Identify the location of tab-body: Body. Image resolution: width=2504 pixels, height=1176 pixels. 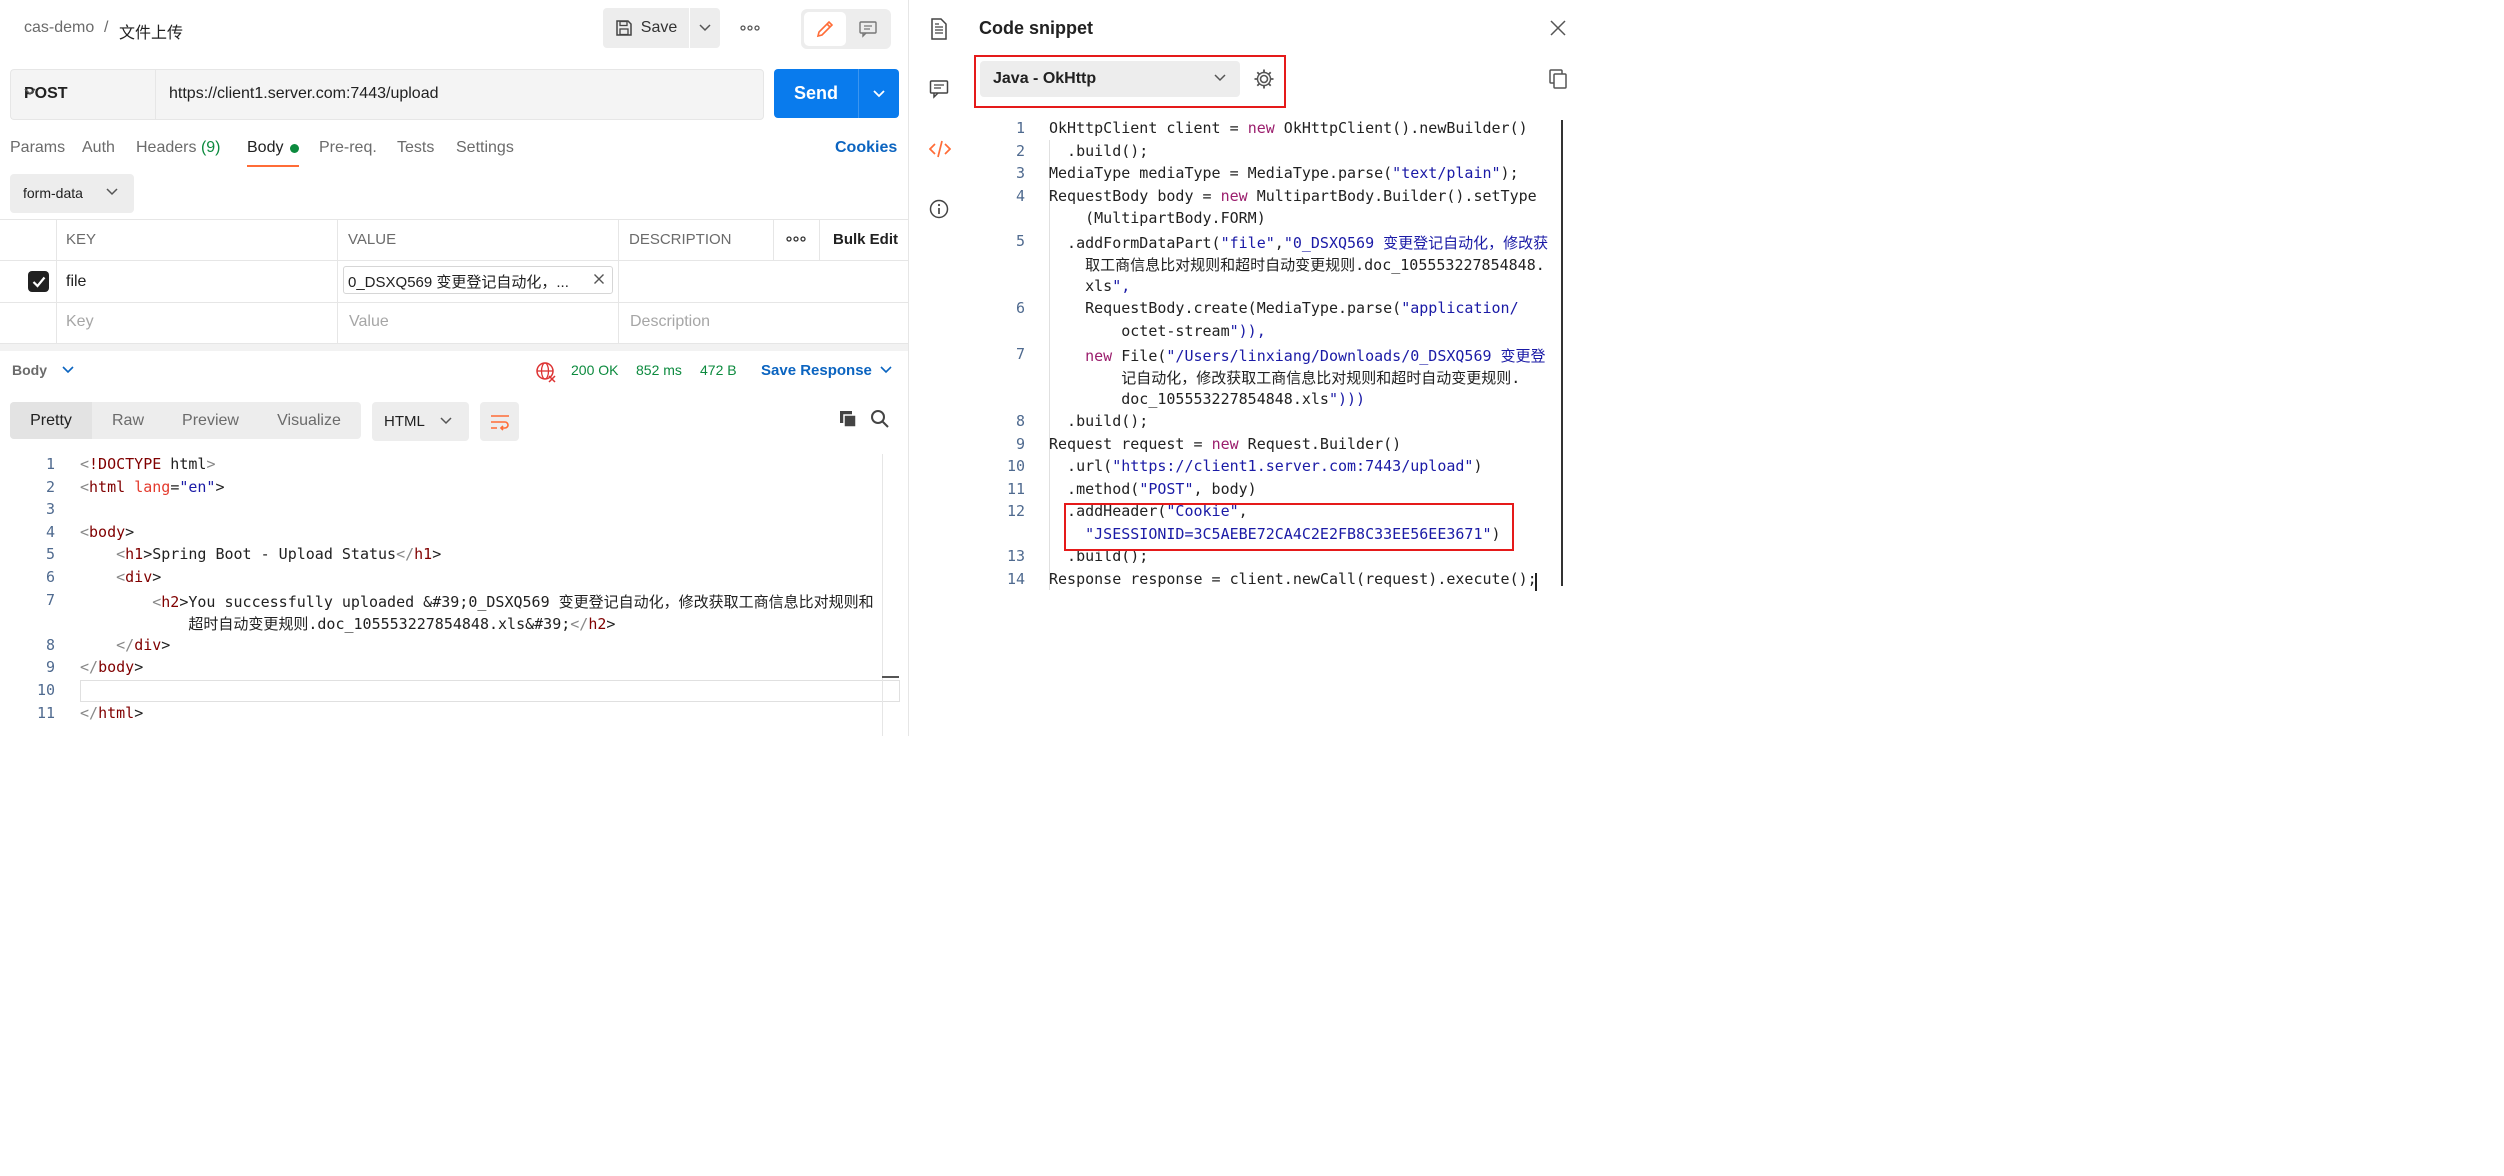
(265, 148).